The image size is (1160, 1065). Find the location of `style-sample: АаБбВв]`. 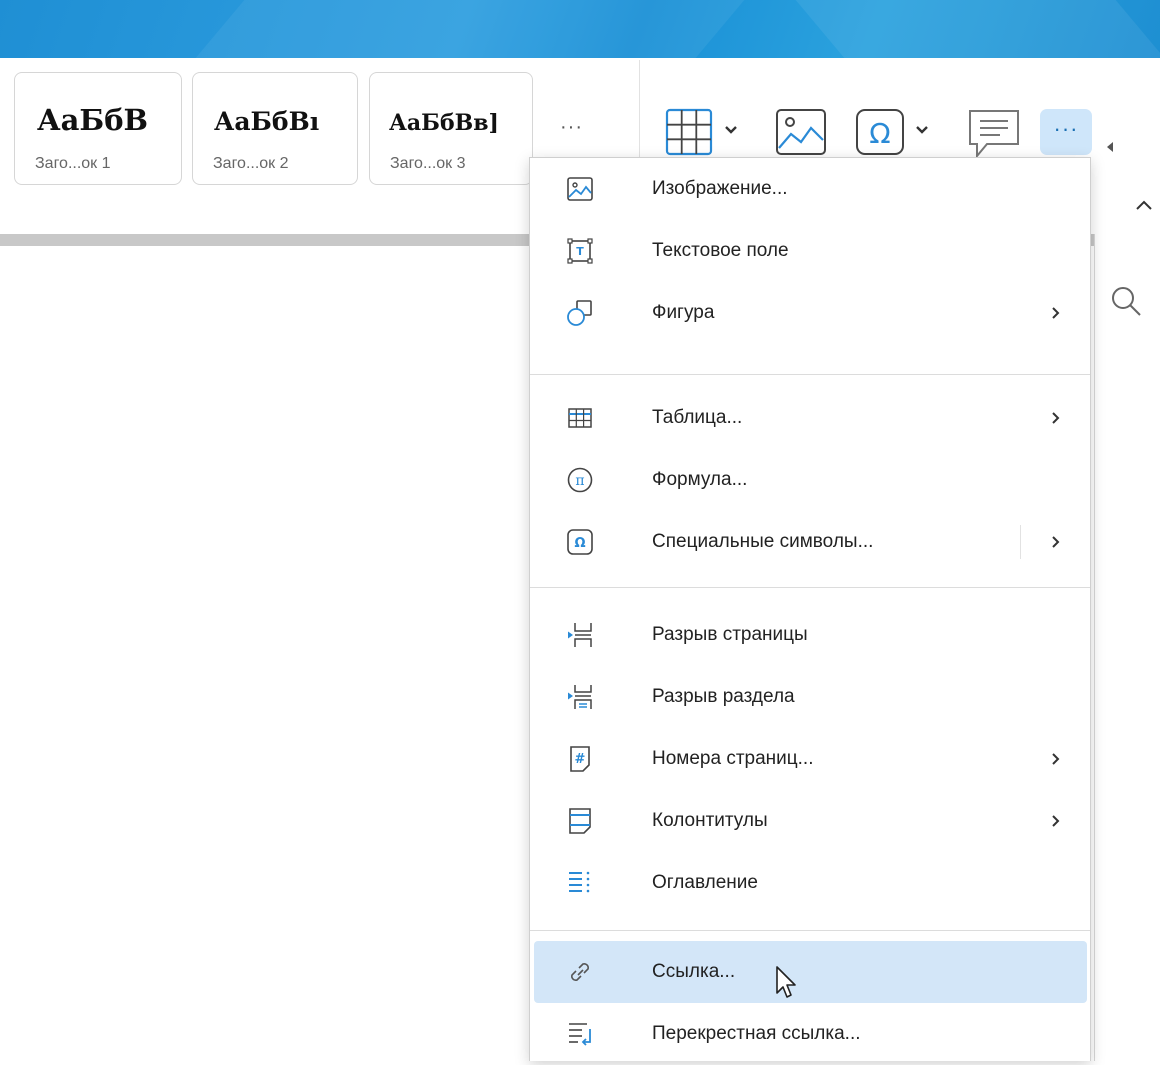

style-sample: АаБбВв] is located at coordinates (444, 123).